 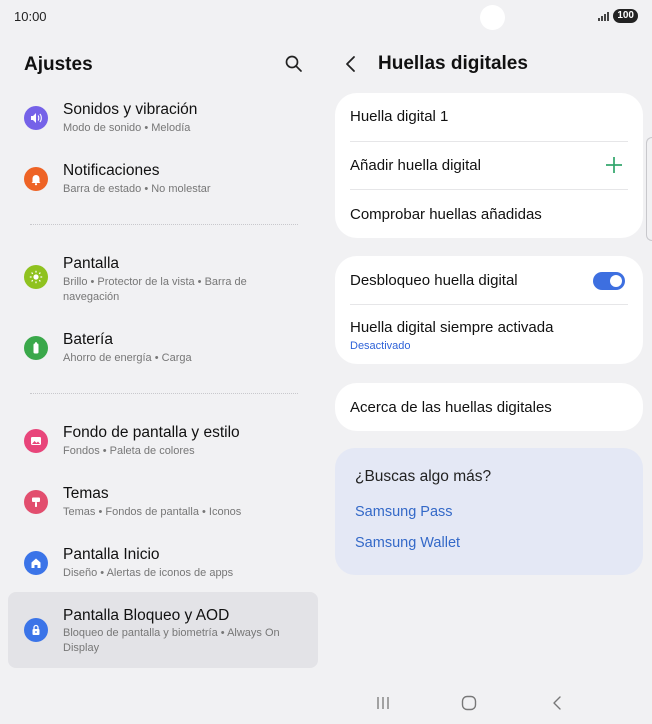 I want to click on detail-header: Huellas digitales, so click(x=436, y=64).